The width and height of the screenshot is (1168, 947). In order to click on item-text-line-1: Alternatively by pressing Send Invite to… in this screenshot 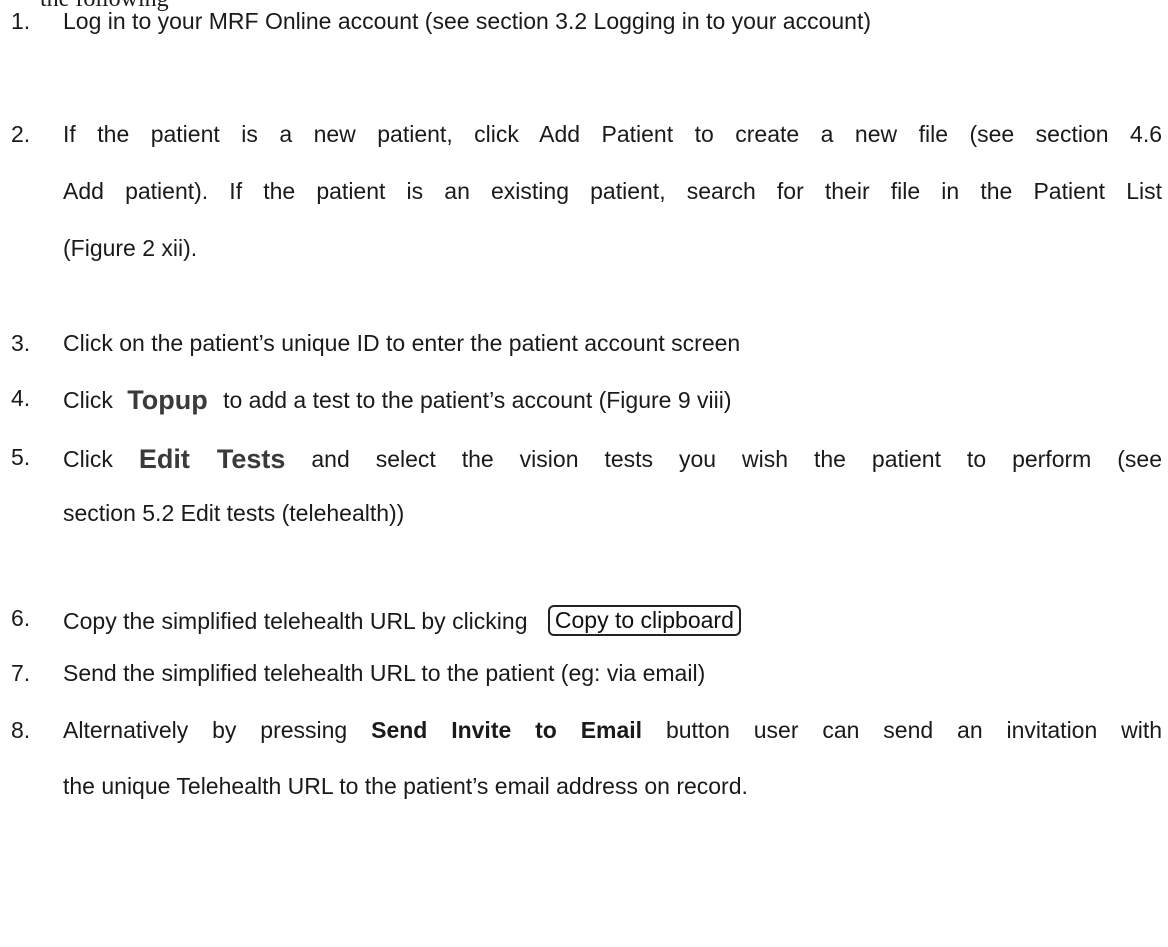, I will do `click(612, 730)`.